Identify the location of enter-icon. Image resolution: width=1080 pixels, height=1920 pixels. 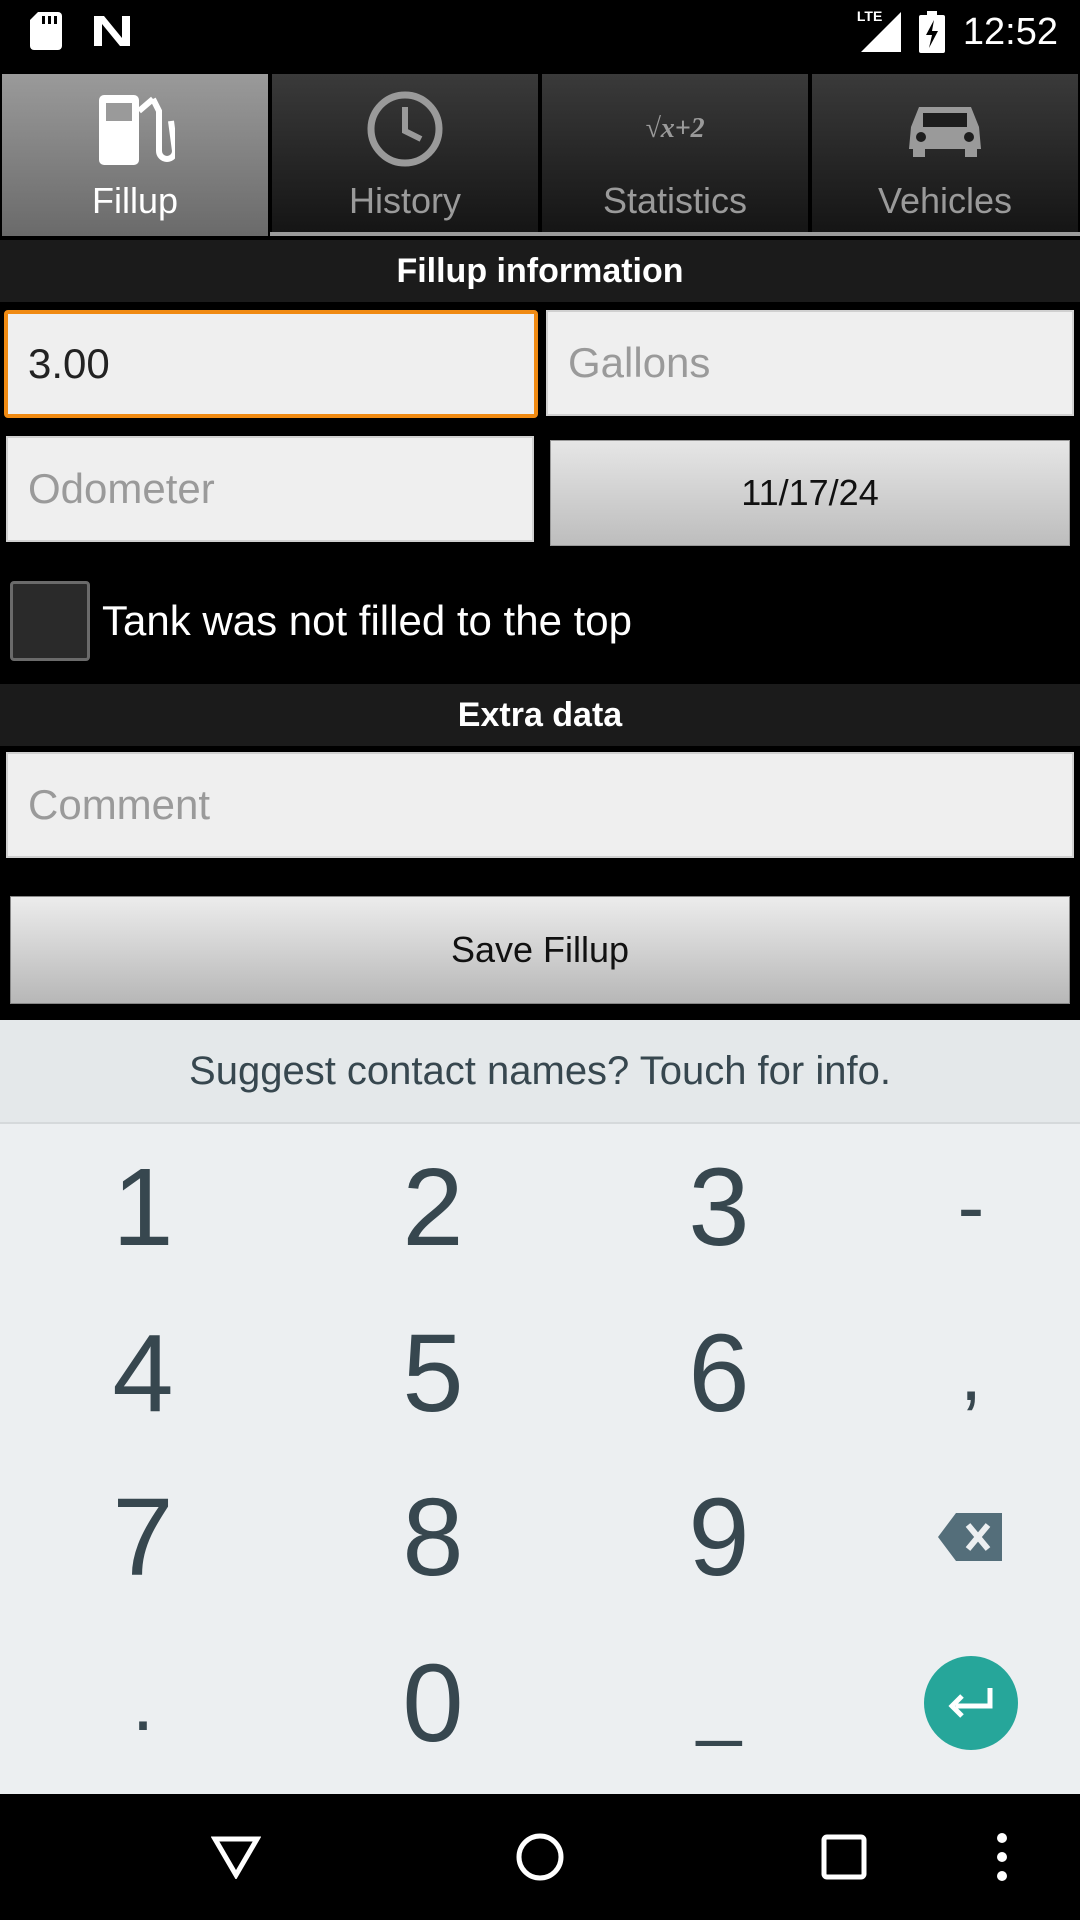
(970, 1703).